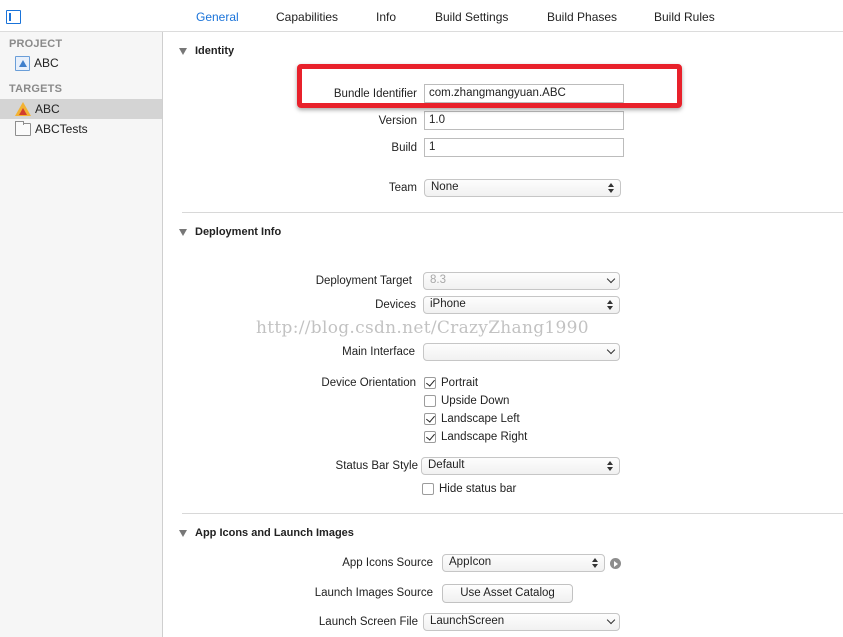 The image size is (843, 637). Describe the element at coordinates (422, 328) in the screenshot. I see `watermark: http://blog.csdn.net/CrazyZhang1990` at that location.